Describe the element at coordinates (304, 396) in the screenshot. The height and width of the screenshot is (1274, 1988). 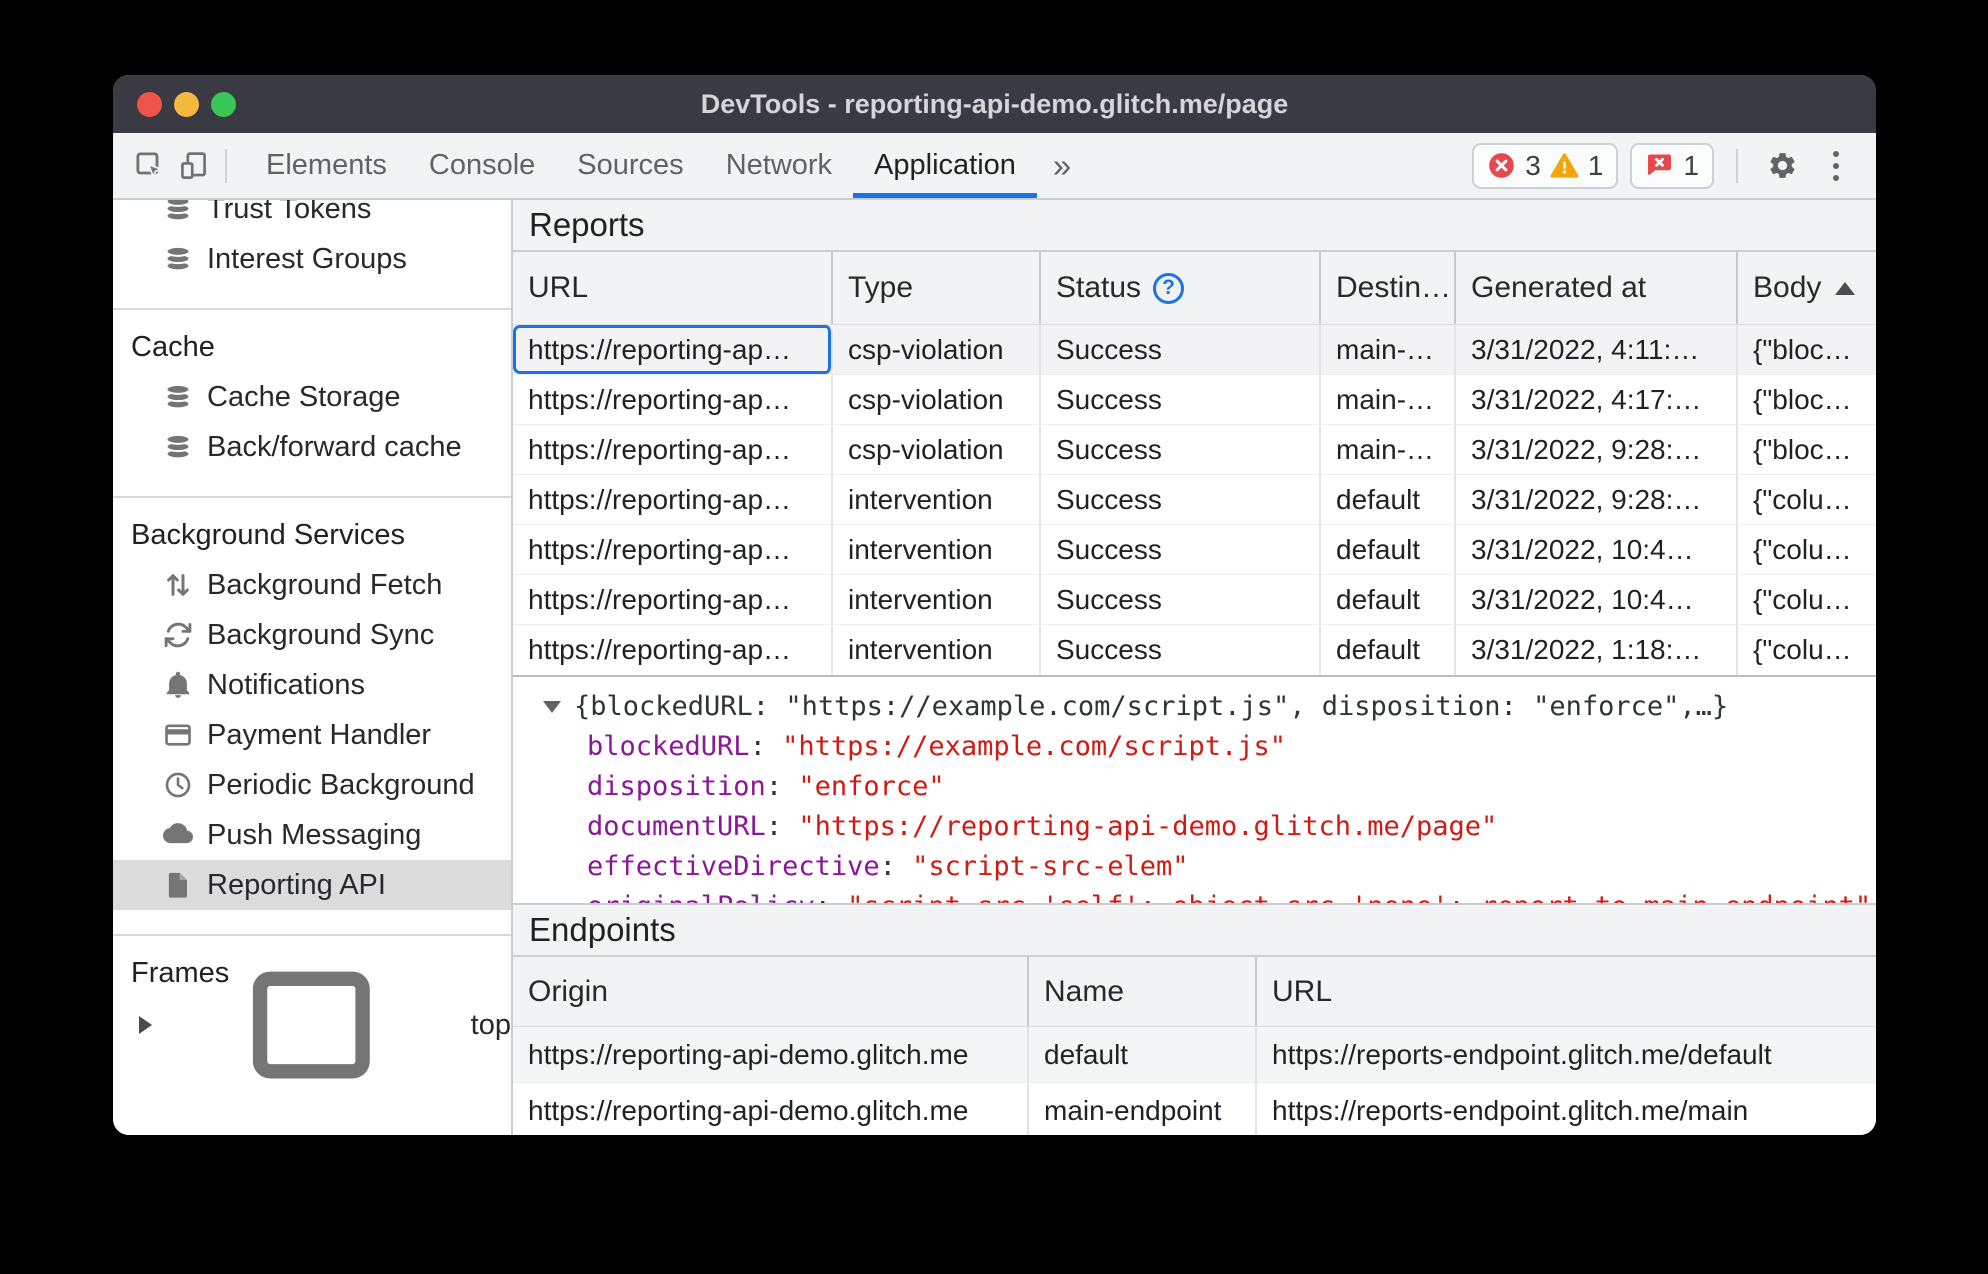
I see `sidebar-item-label: Cache Storage` at that location.